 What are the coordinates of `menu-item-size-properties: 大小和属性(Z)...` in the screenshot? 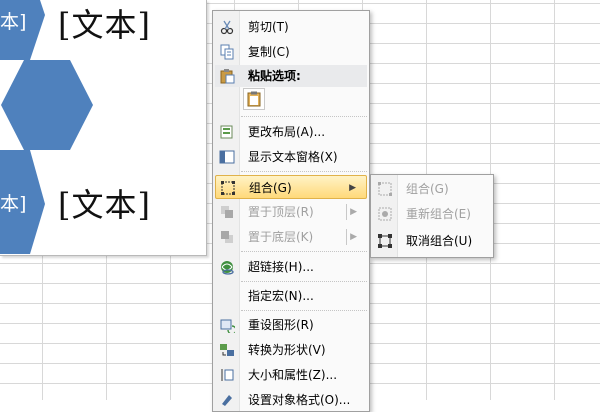 It's located at (291, 375).